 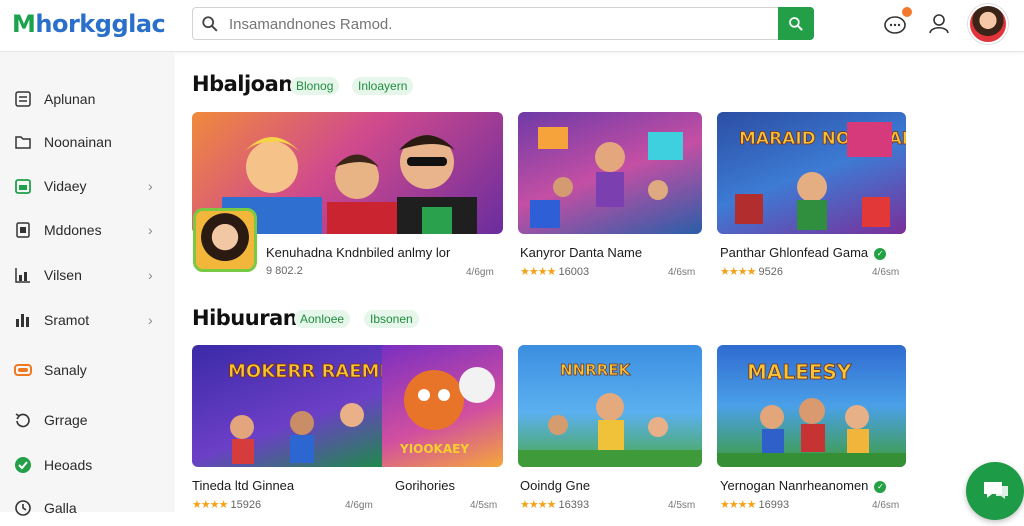 I want to click on game-art, so click(x=606, y=177).